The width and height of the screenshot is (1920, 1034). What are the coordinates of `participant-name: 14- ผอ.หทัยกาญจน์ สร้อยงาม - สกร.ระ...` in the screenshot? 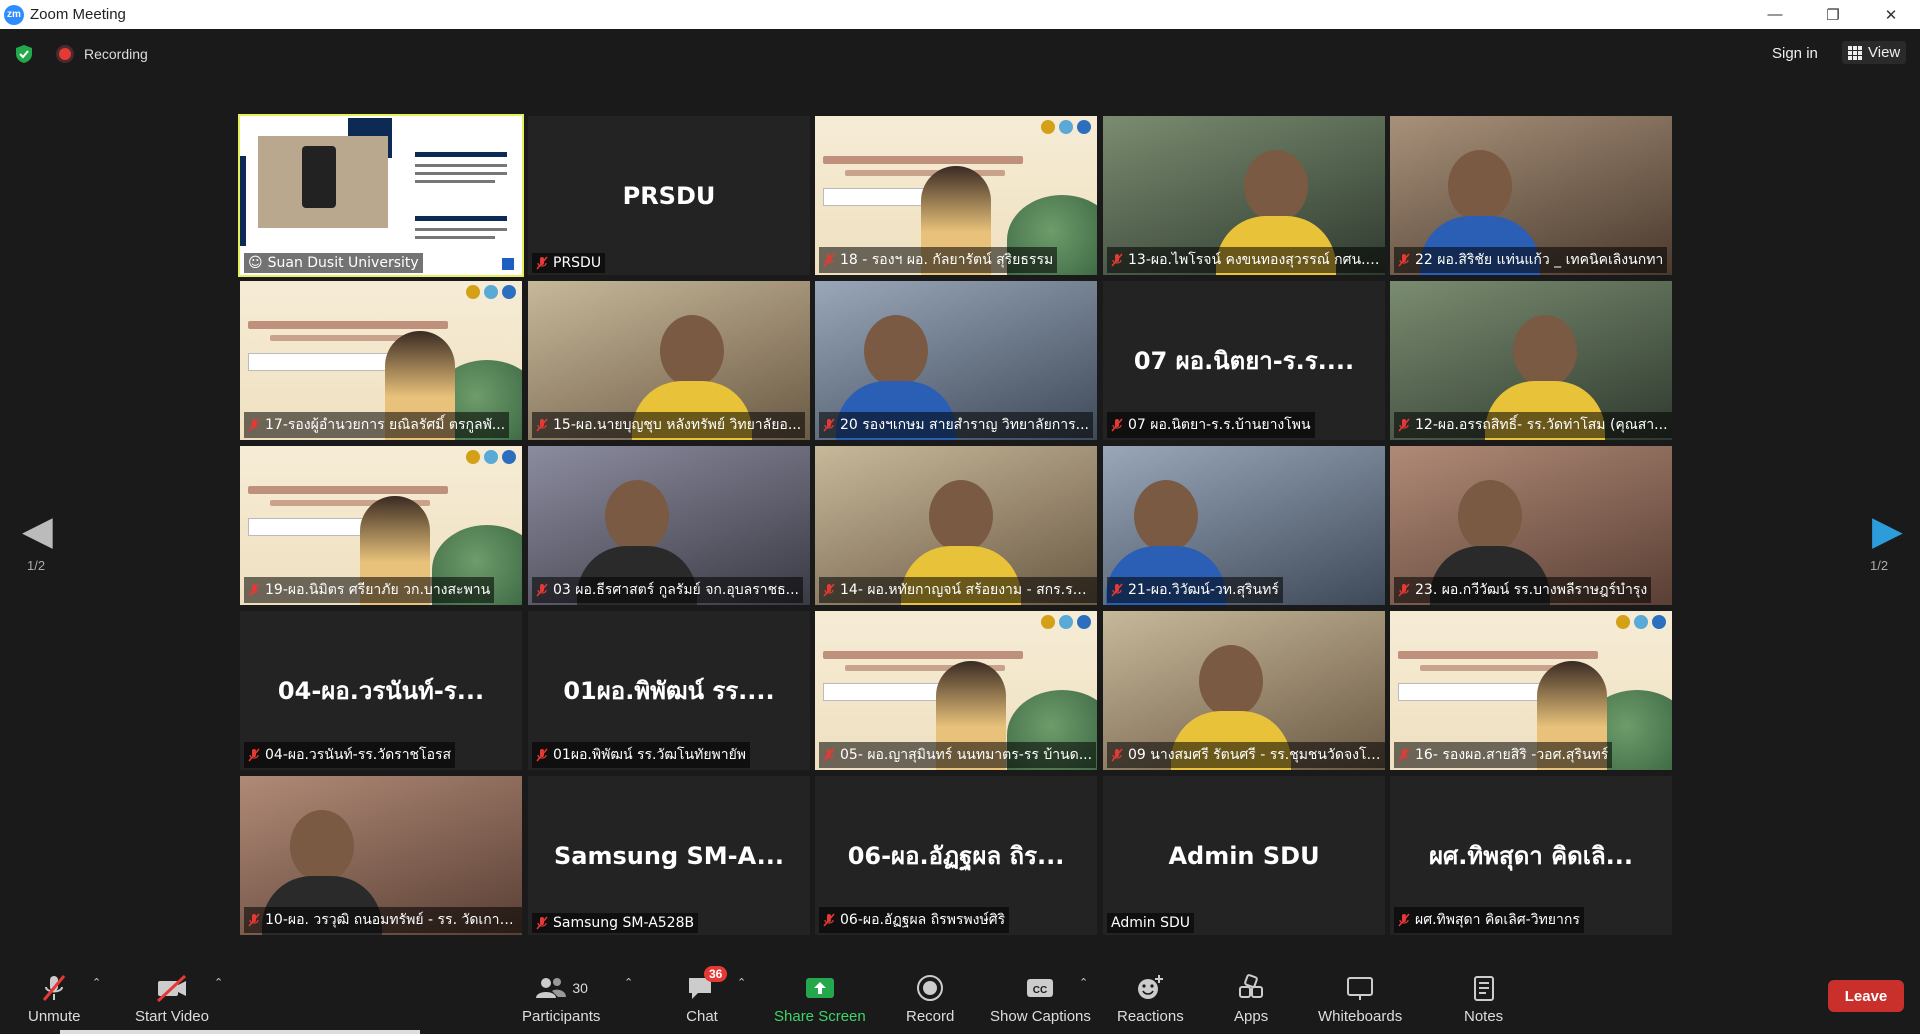 It's located at (966, 590).